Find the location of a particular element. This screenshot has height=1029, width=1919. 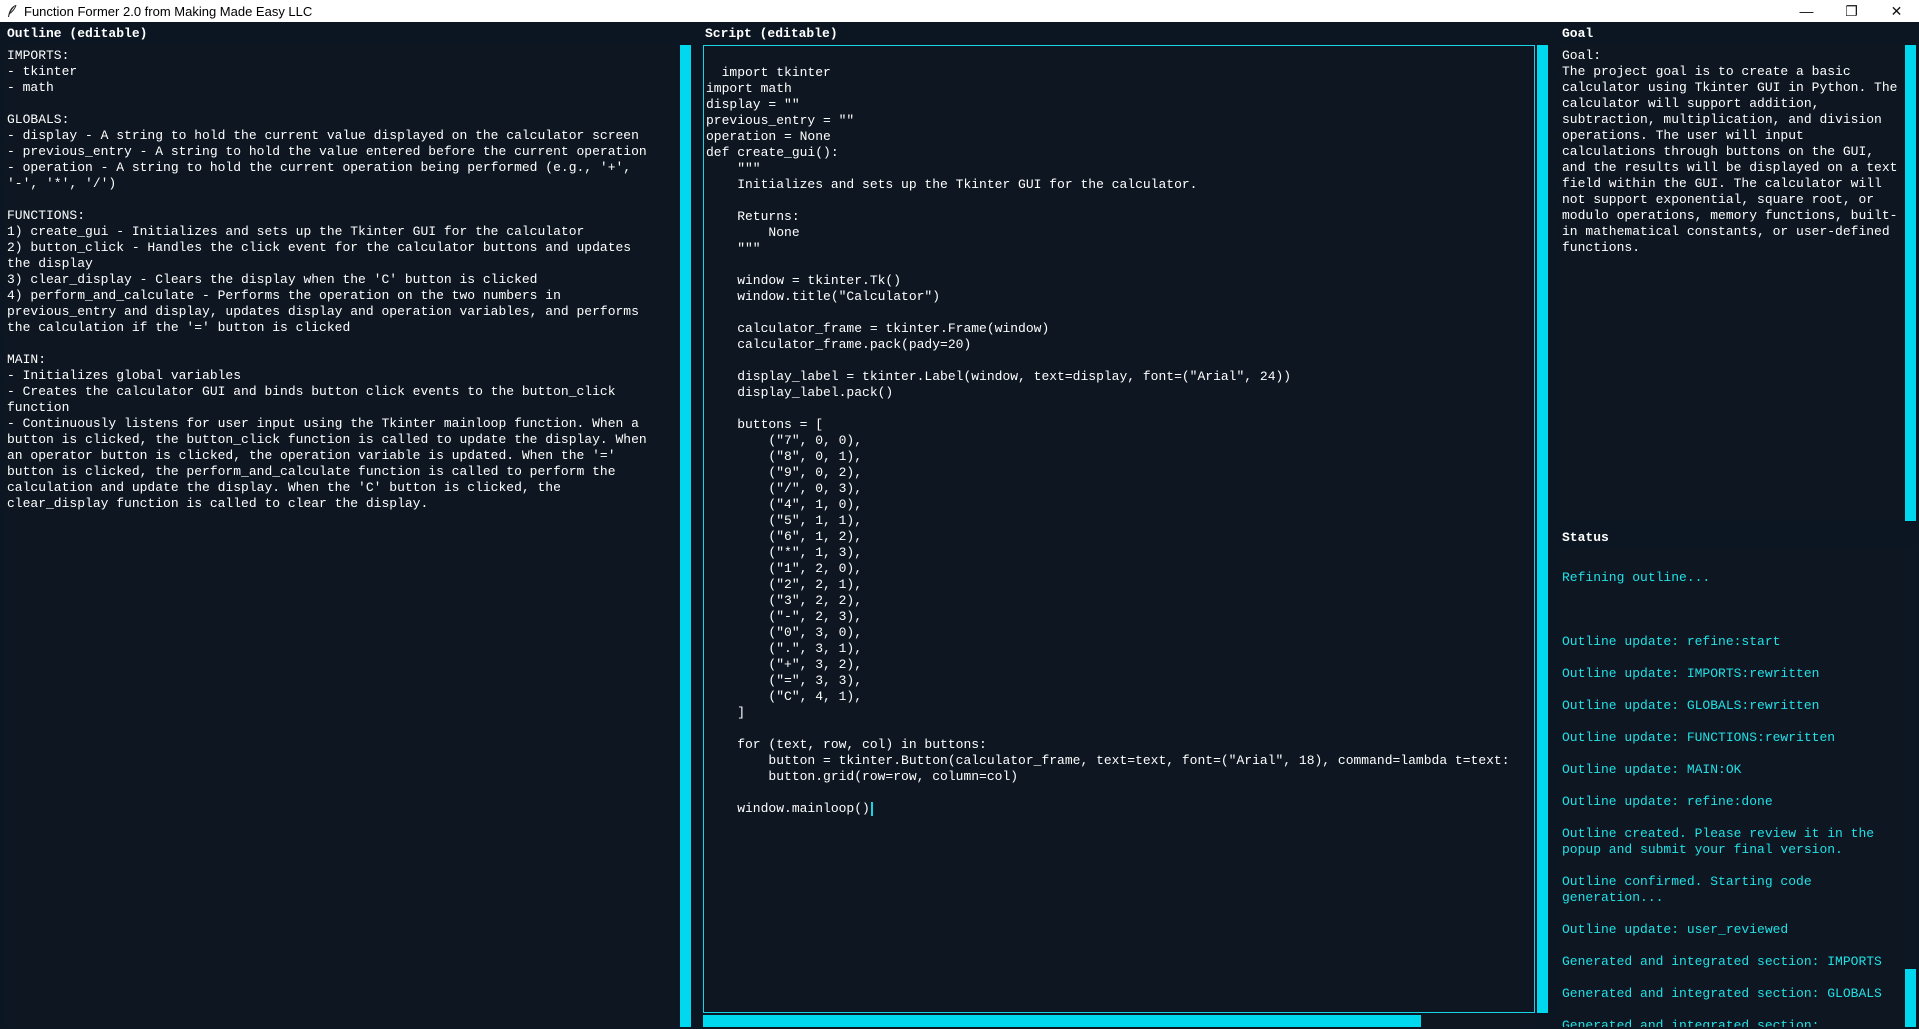

script-horizontal-scrollbar is located at coordinates (1062, 1021).